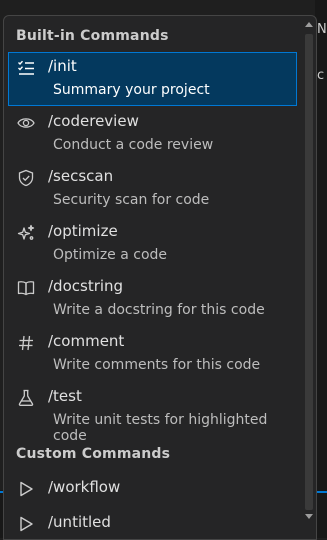 This screenshot has width=327, height=540. What do you see at coordinates (309, 24) in the screenshot?
I see `scroll-up-arrow-icon` at bounding box center [309, 24].